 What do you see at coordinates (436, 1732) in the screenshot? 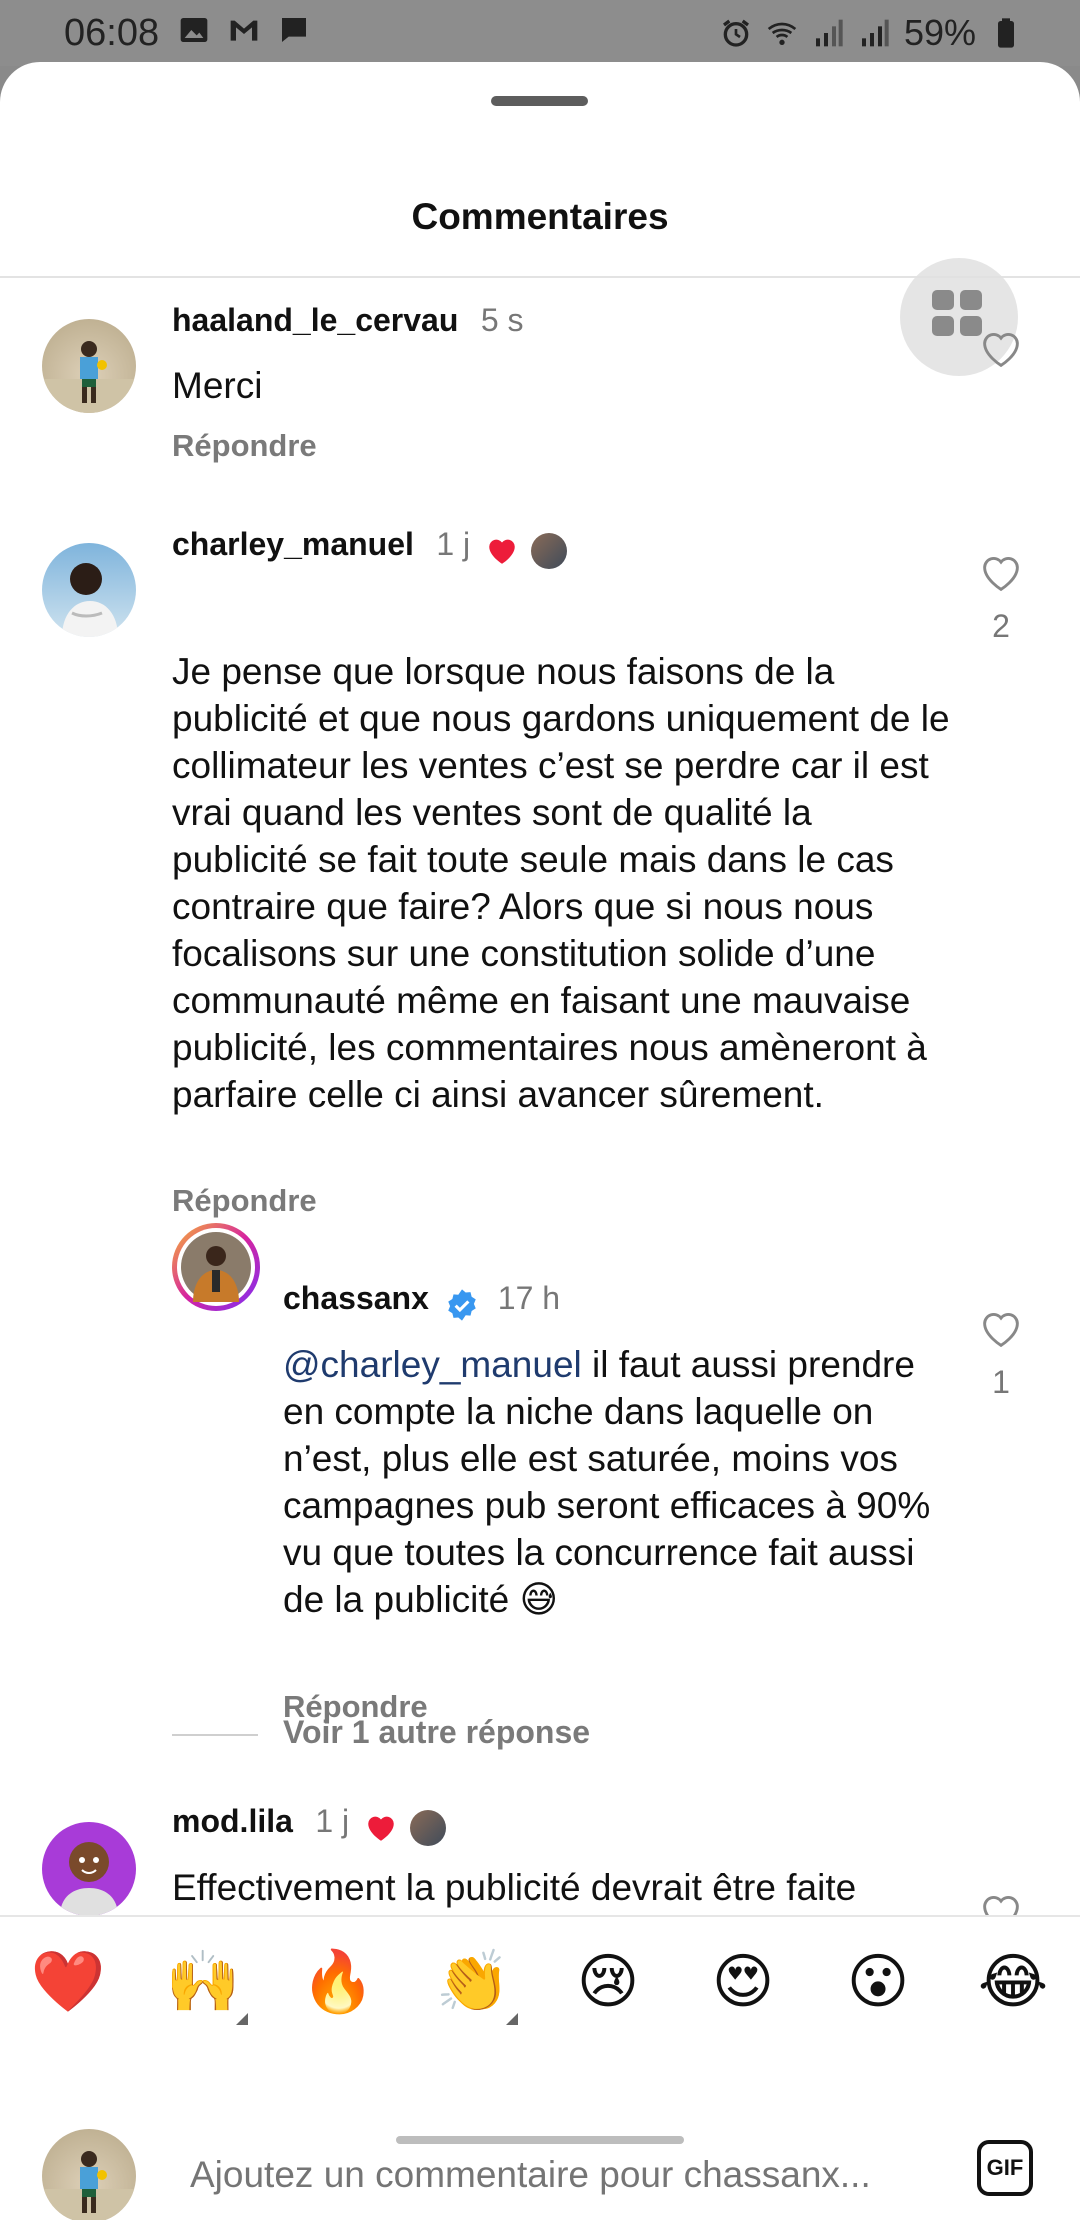
I see `view-more-replies-button: Voir 1 autre réponse` at bounding box center [436, 1732].